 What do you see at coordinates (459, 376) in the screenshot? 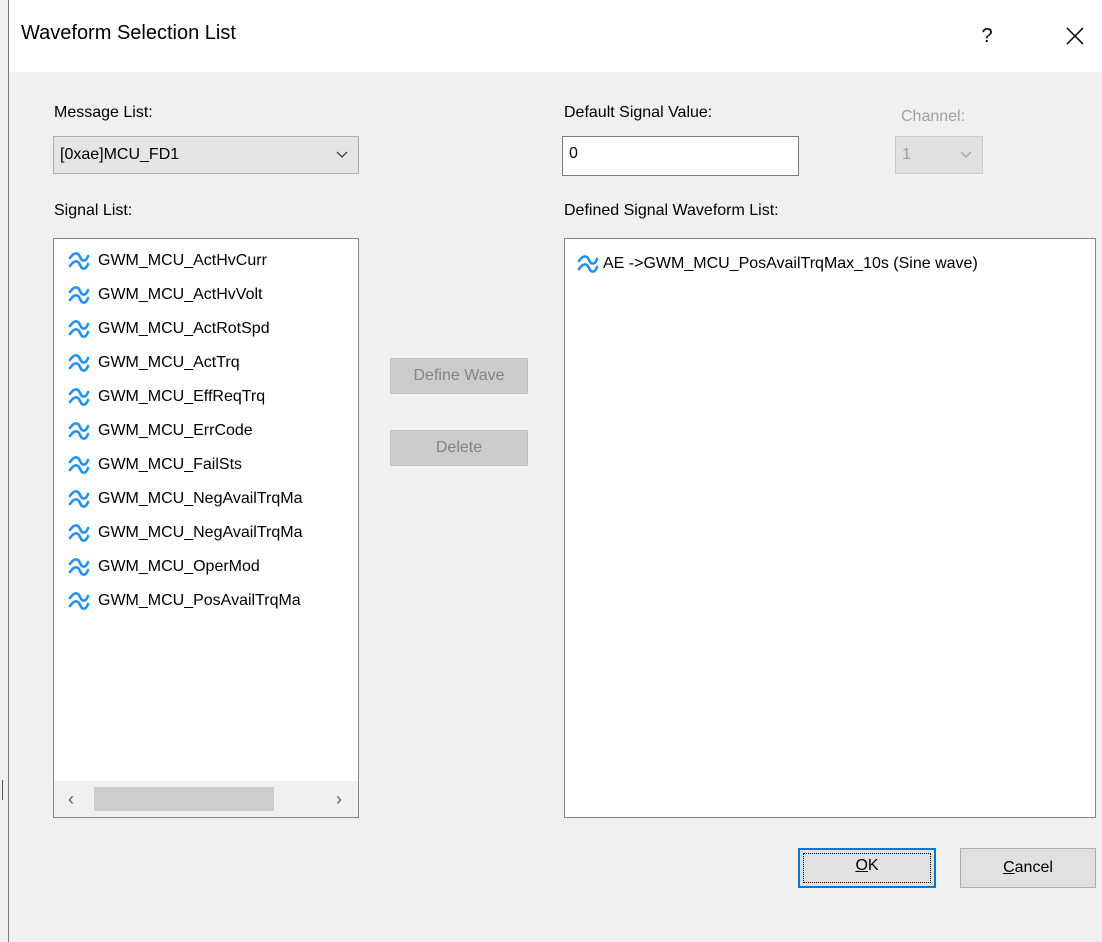
I see `define-wave-button: Define Wave` at bounding box center [459, 376].